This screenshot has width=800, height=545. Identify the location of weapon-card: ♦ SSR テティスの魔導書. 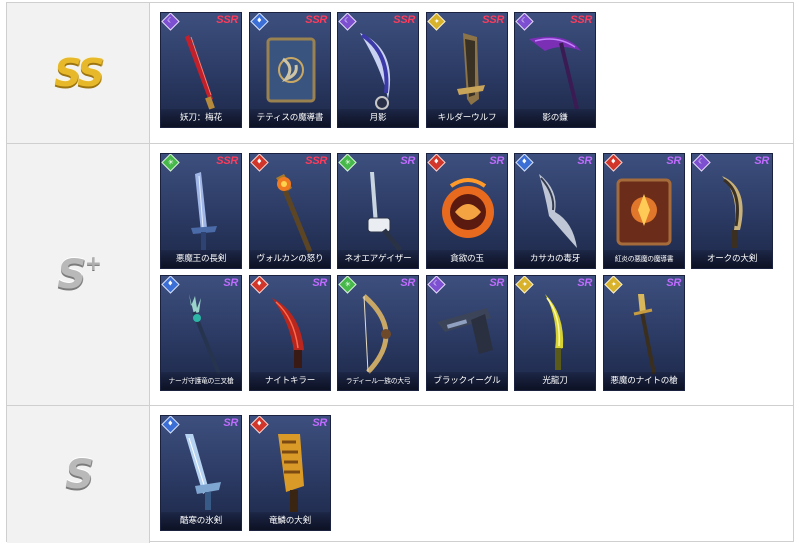
(290, 70).